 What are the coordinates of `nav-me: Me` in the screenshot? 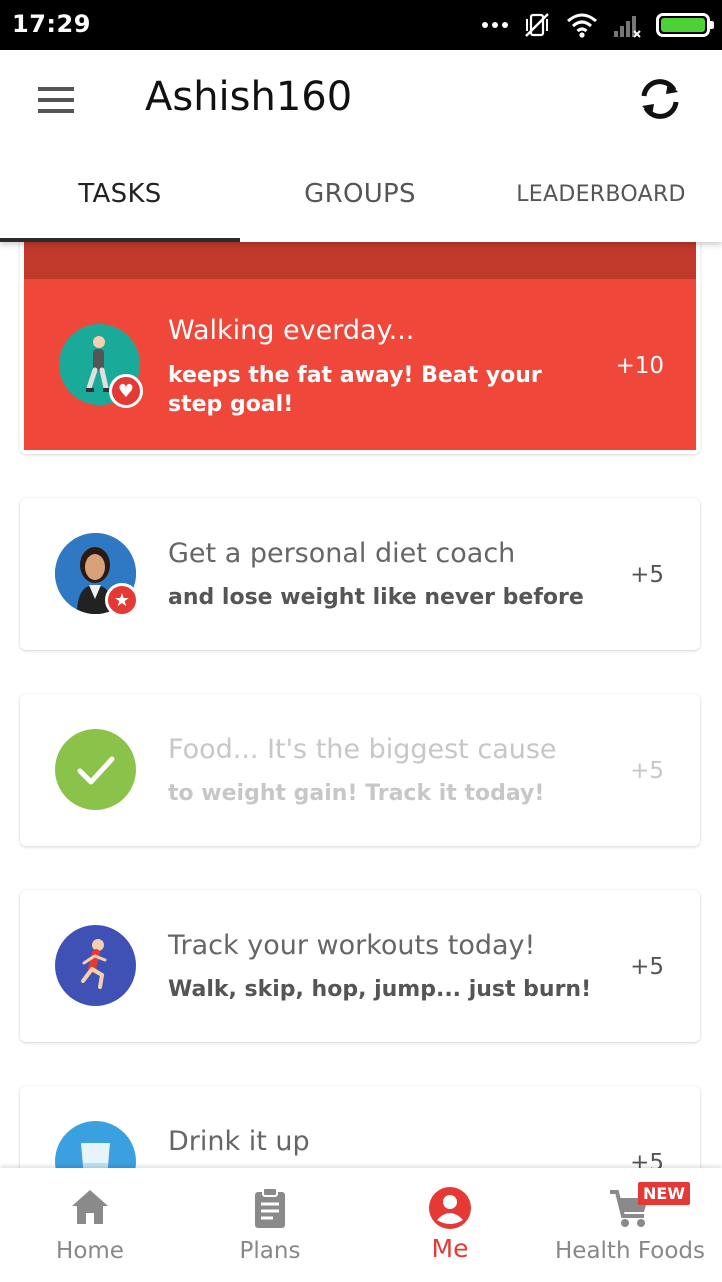 It's located at (450, 1225).